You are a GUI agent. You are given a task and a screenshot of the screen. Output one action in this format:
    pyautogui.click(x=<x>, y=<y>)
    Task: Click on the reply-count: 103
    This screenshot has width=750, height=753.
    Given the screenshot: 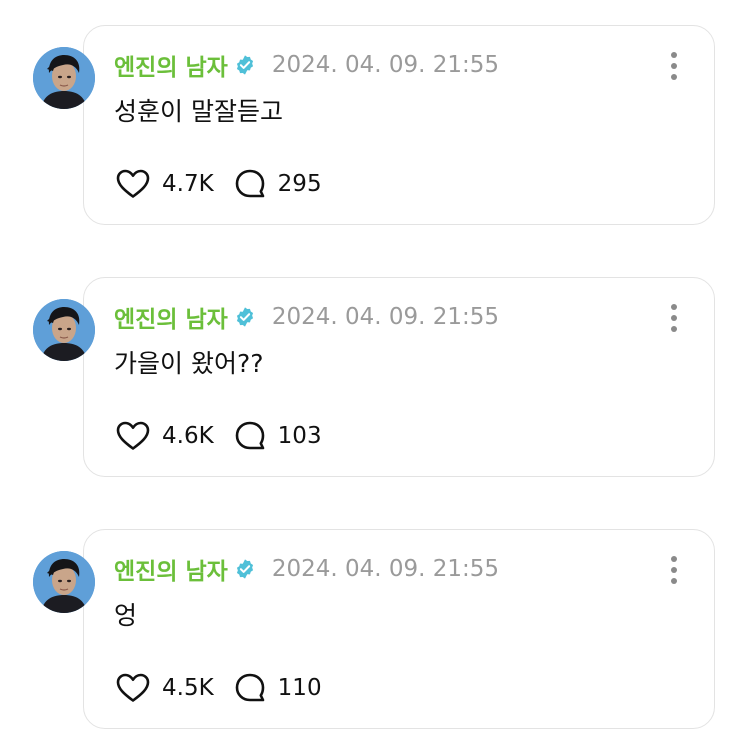 What is the action you would take?
    pyautogui.click(x=299, y=436)
    